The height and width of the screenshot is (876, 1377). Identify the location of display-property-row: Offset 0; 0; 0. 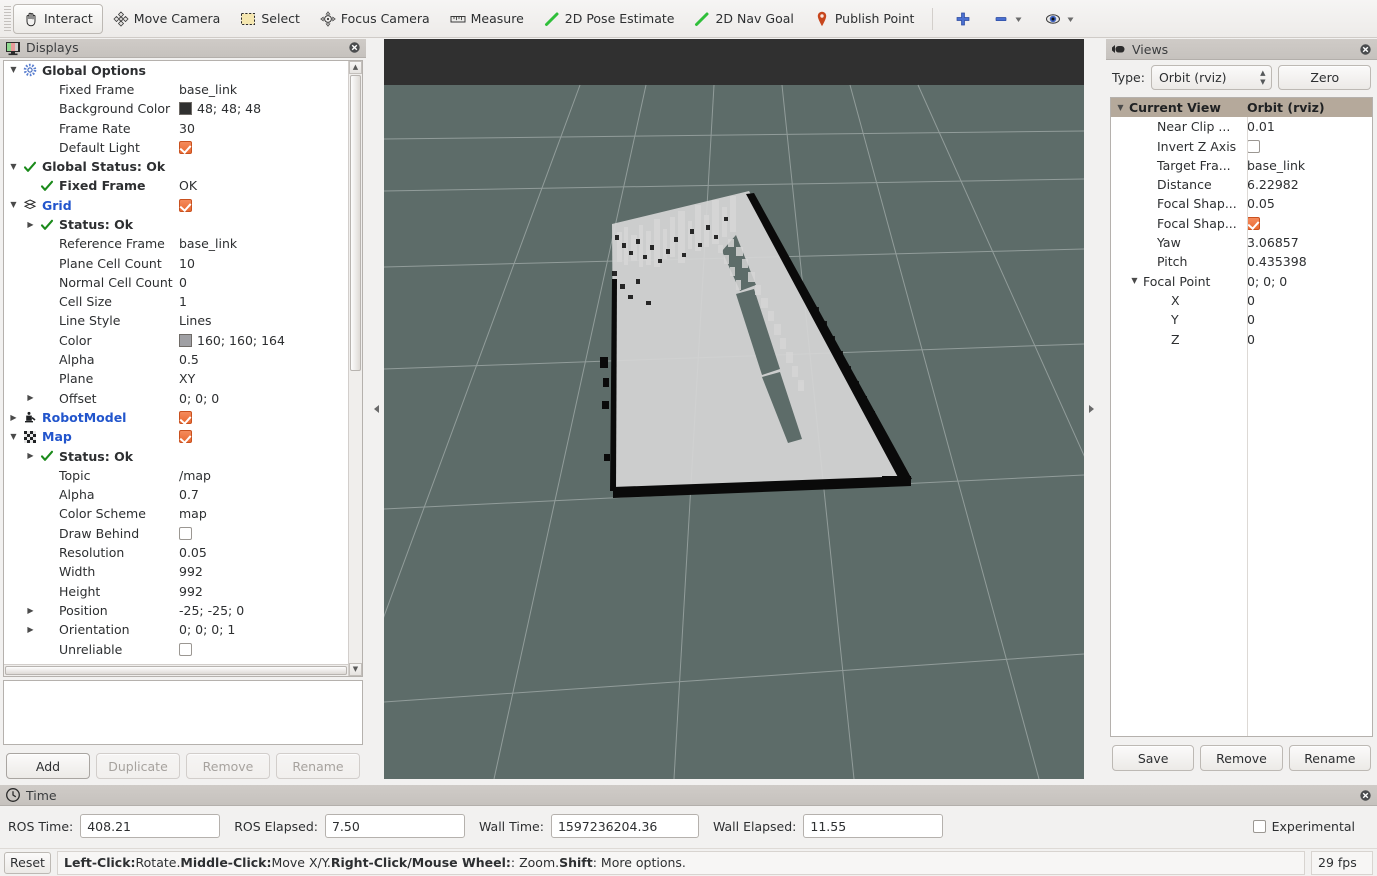
(176, 398).